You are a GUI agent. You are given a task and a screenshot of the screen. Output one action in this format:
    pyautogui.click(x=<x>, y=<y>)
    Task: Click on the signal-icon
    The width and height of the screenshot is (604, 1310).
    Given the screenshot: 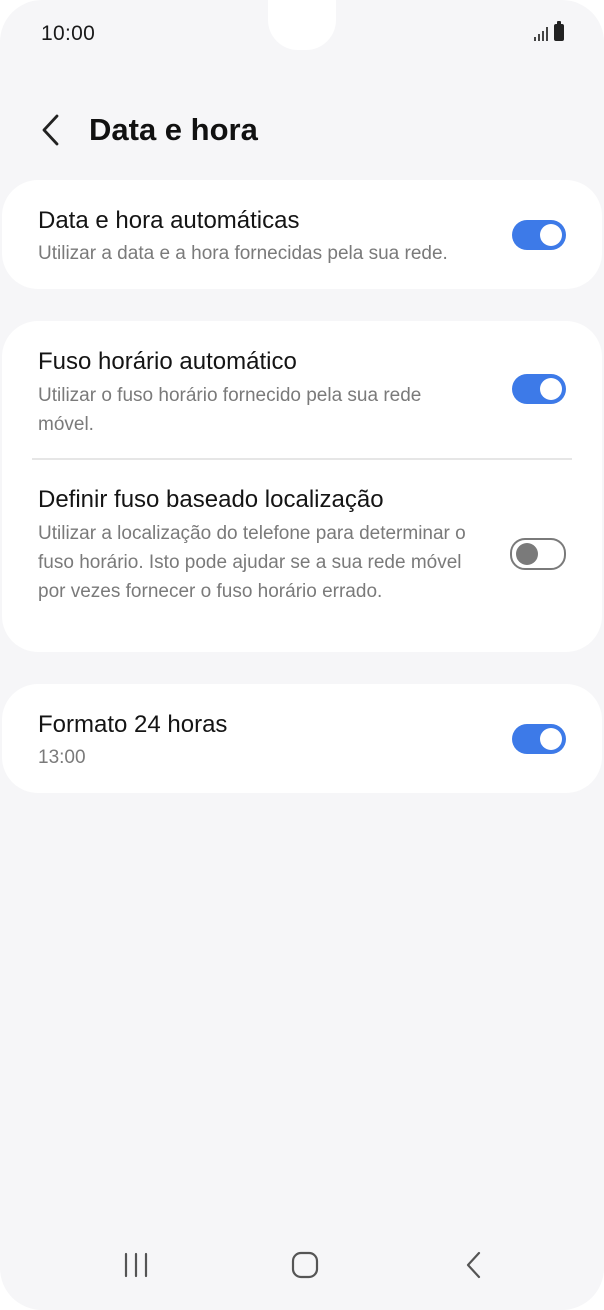 What is the action you would take?
    pyautogui.click(x=541, y=33)
    